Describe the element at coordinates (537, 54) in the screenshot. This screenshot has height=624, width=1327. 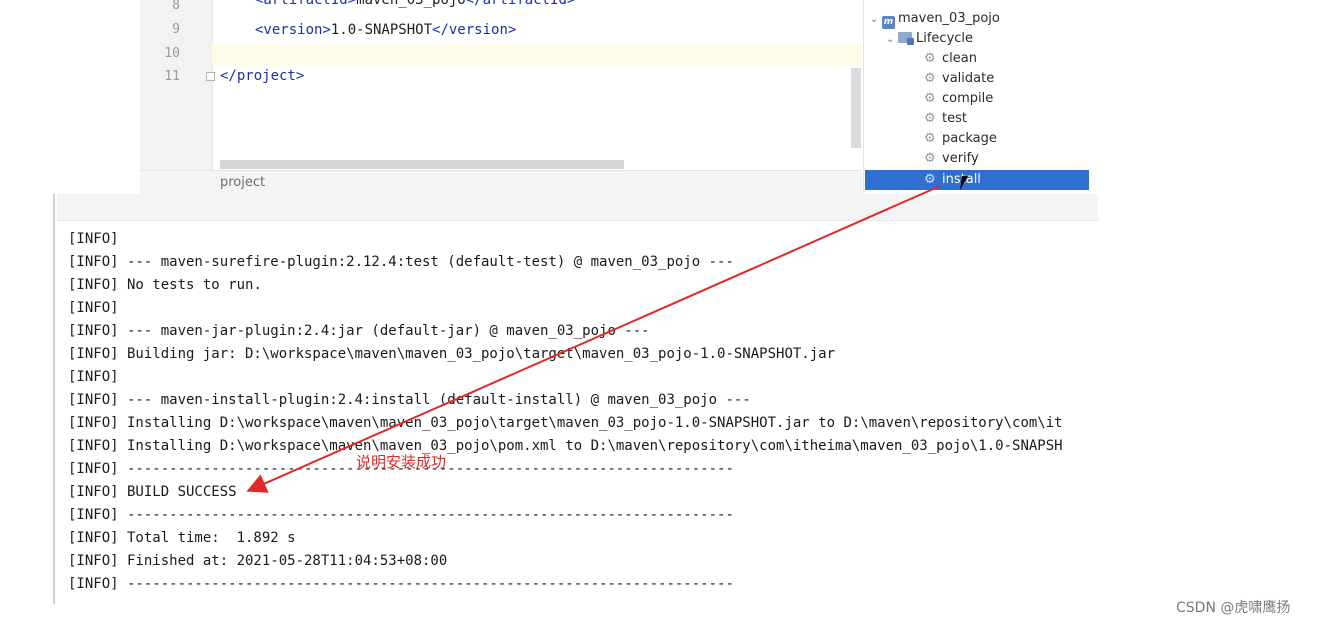
I see `current-line-highlight` at that location.